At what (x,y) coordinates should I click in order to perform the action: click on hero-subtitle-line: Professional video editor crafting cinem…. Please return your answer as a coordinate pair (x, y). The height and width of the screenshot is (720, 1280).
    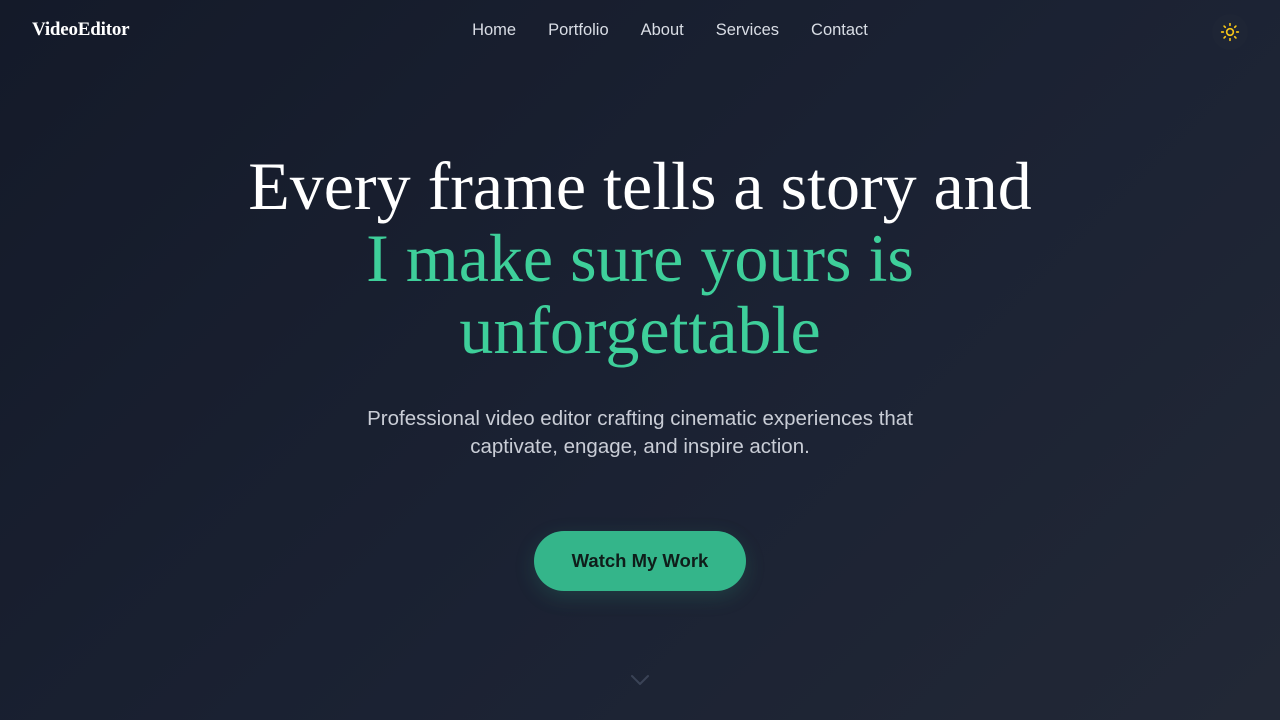
    Looking at the image, I should click on (640, 418).